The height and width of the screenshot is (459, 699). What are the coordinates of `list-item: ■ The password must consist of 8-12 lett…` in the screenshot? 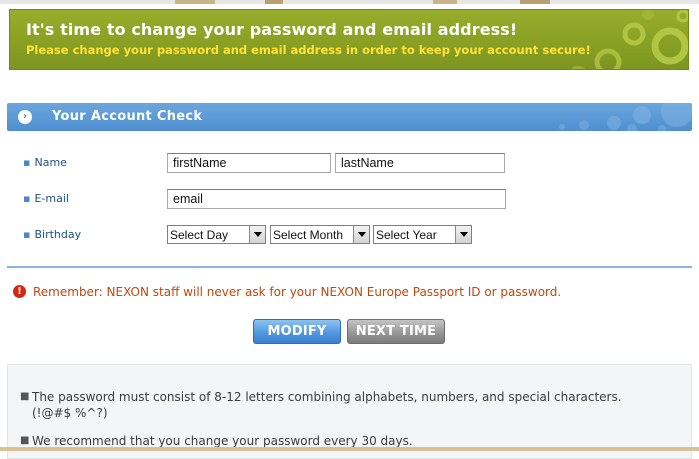 It's located at (321, 405).